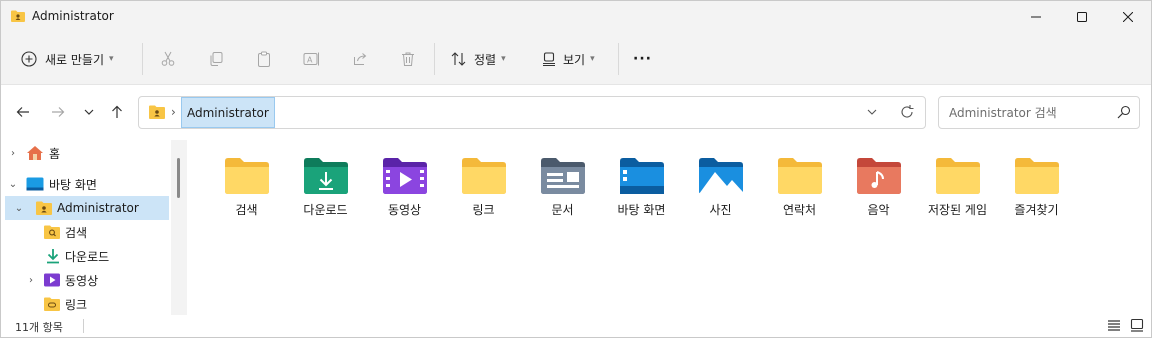  What do you see at coordinates (641, 210) in the screenshot?
I see `folder-label: 바탕 화면` at bounding box center [641, 210].